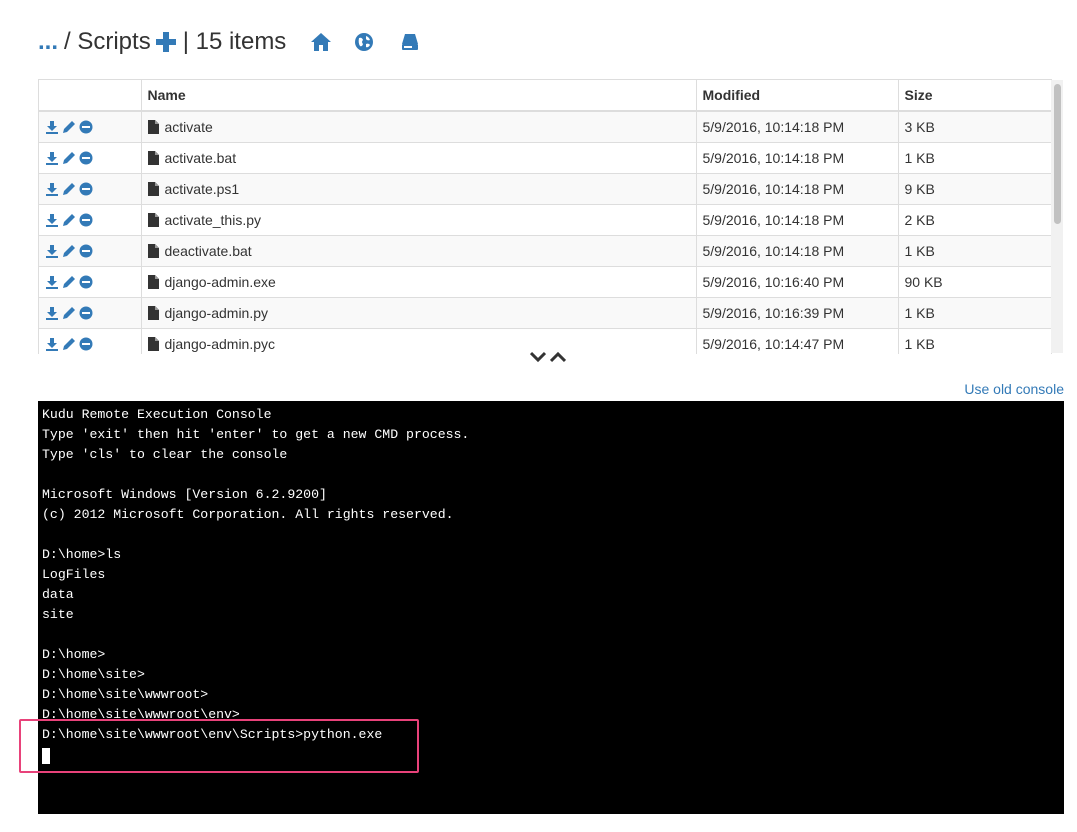 This screenshot has width=1077, height=832. I want to click on table-header-row: Name Modified Size, so click(545, 96).